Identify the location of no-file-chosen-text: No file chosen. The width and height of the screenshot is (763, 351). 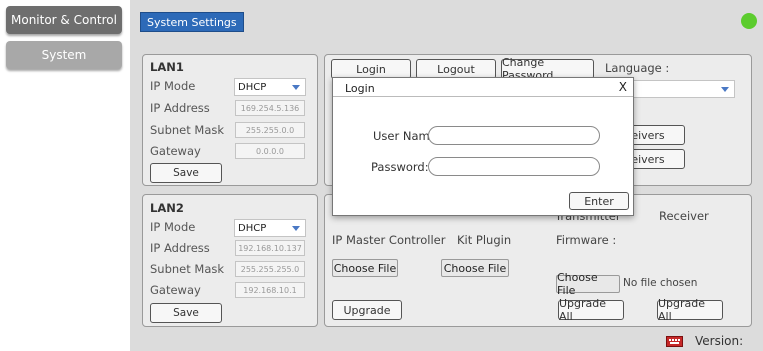
(660, 283).